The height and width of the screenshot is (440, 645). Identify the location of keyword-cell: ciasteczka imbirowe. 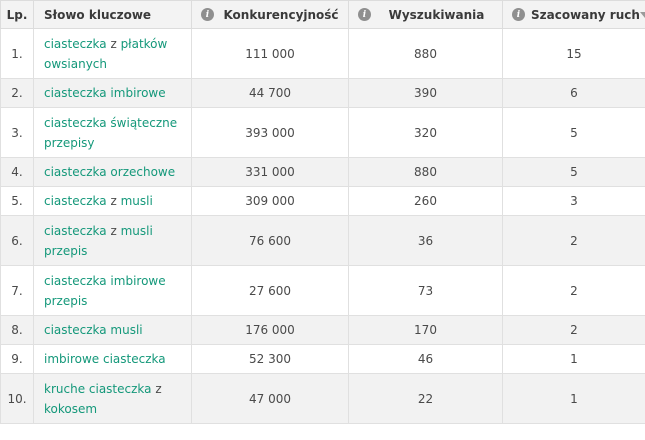
(112, 93).